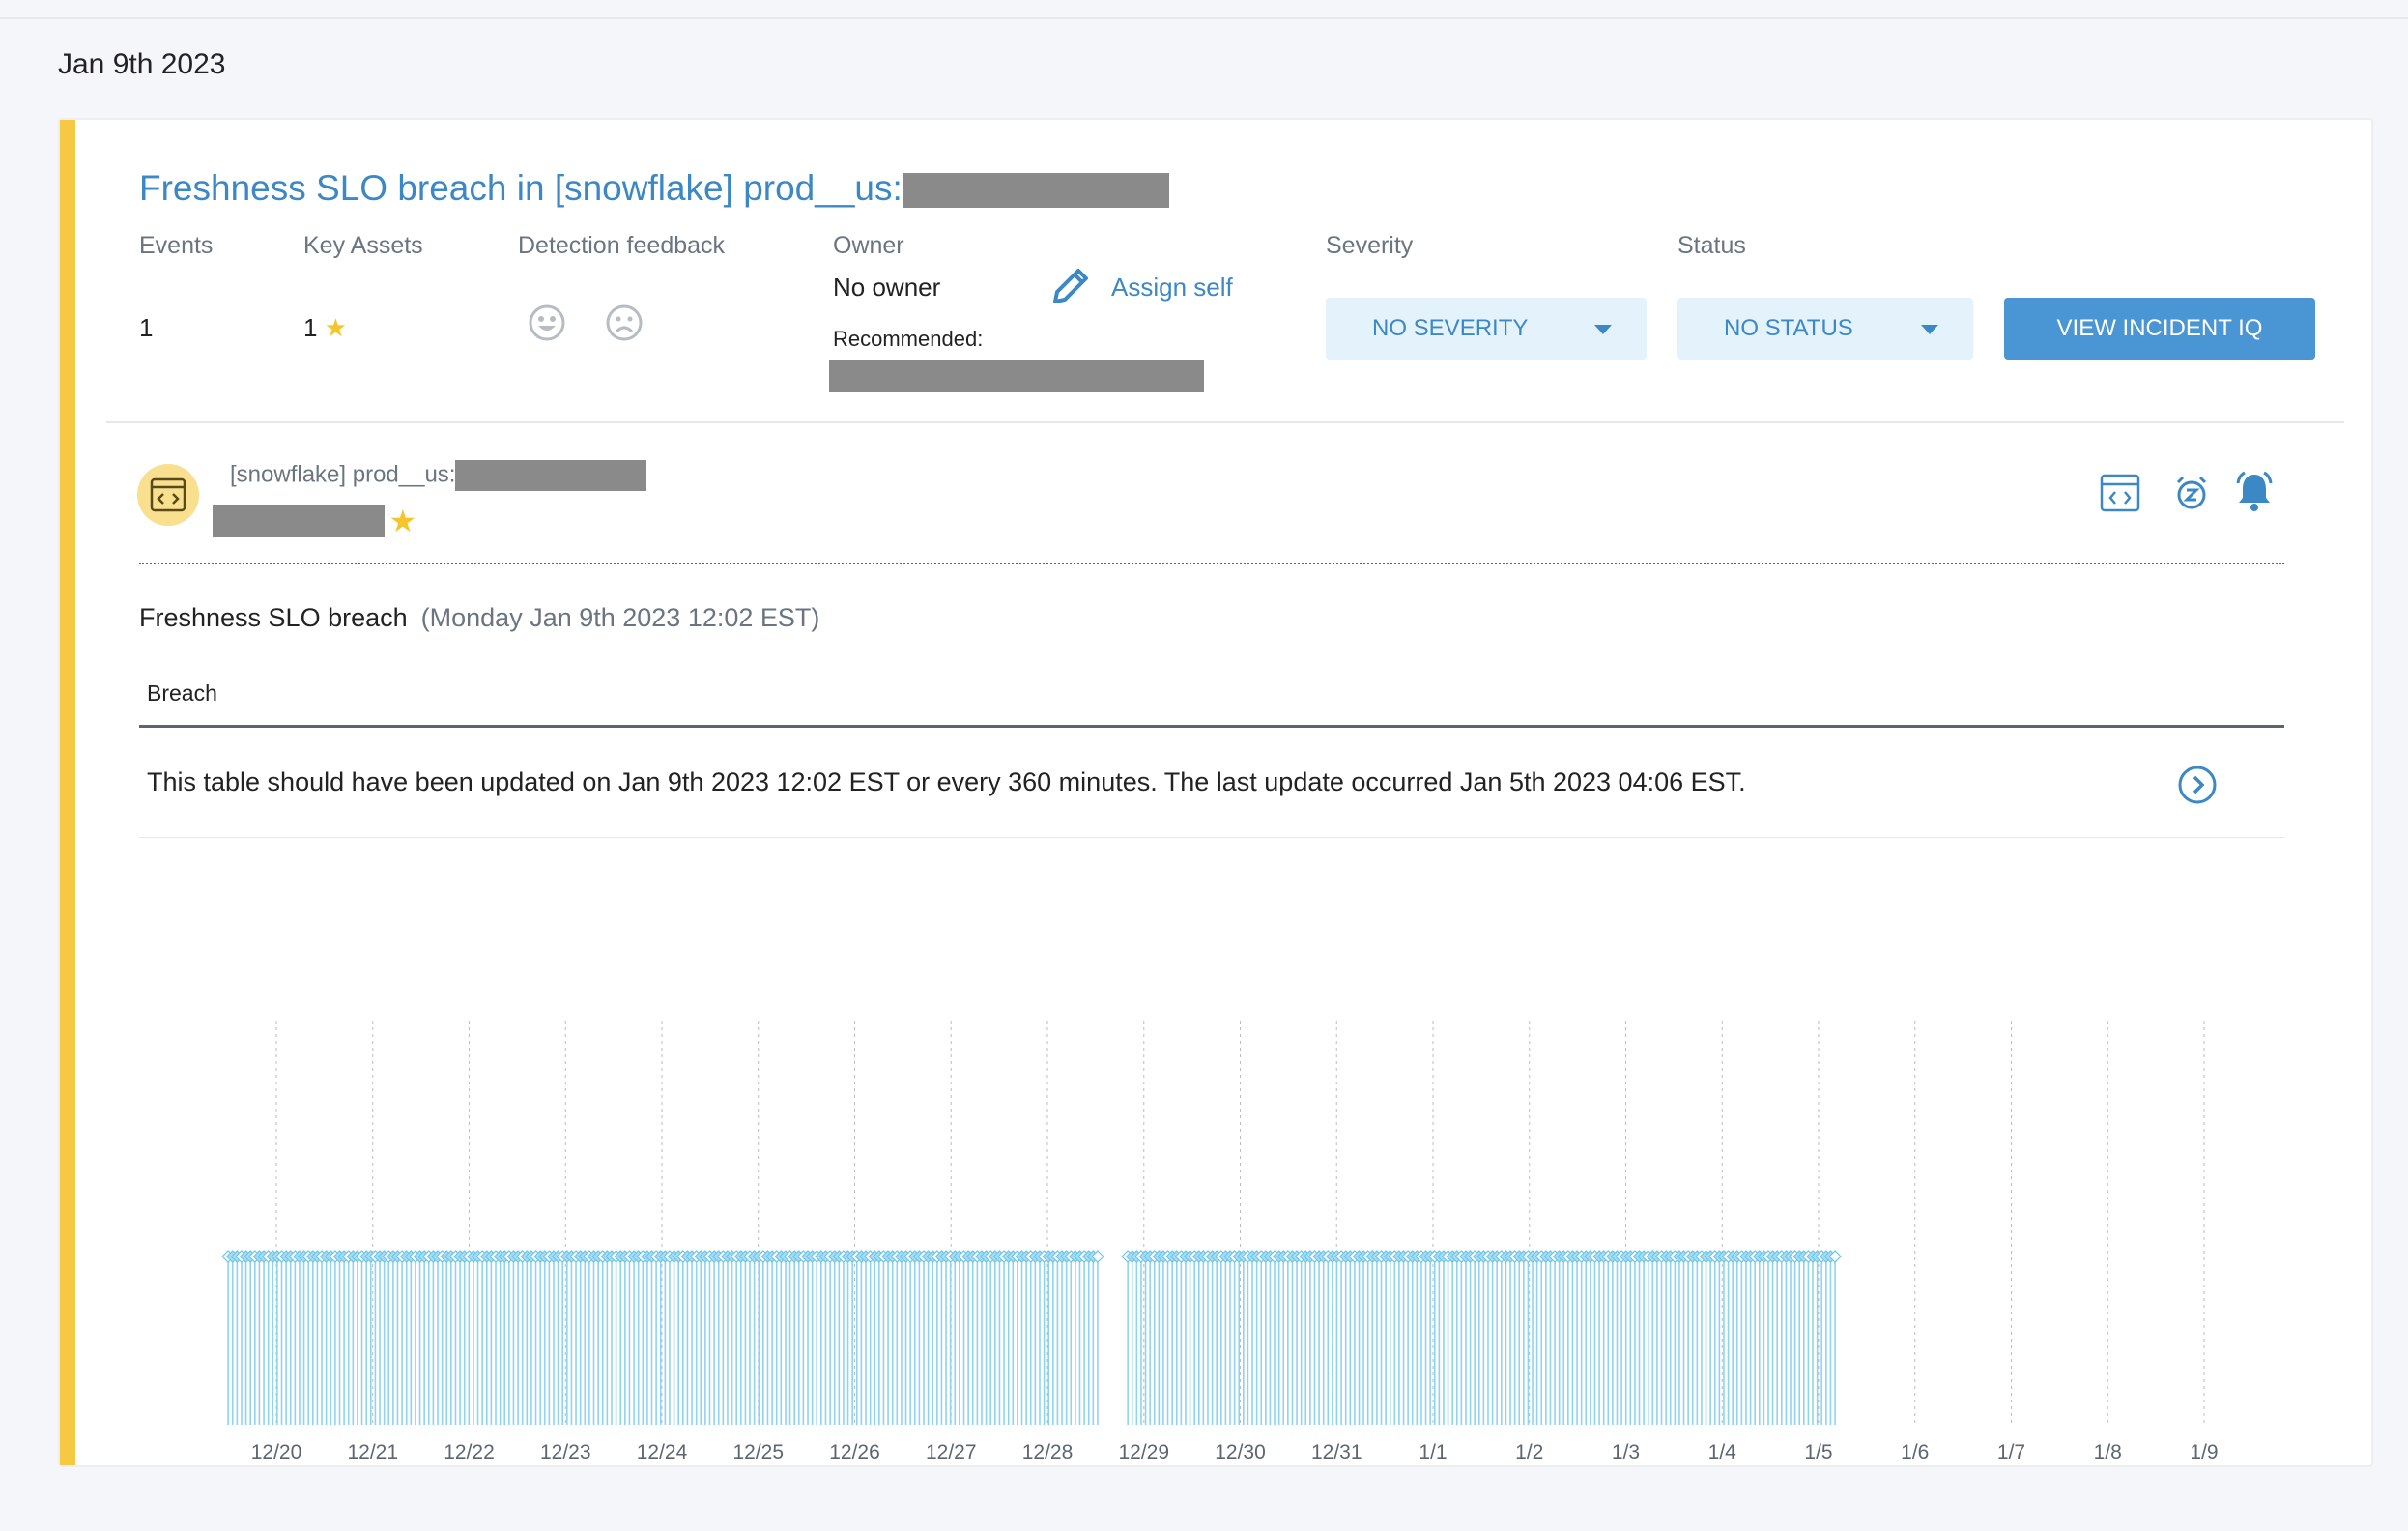 Image resolution: width=2408 pixels, height=1531 pixels. What do you see at coordinates (1370, 245) in the screenshot?
I see `severity-label: Severity` at bounding box center [1370, 245].